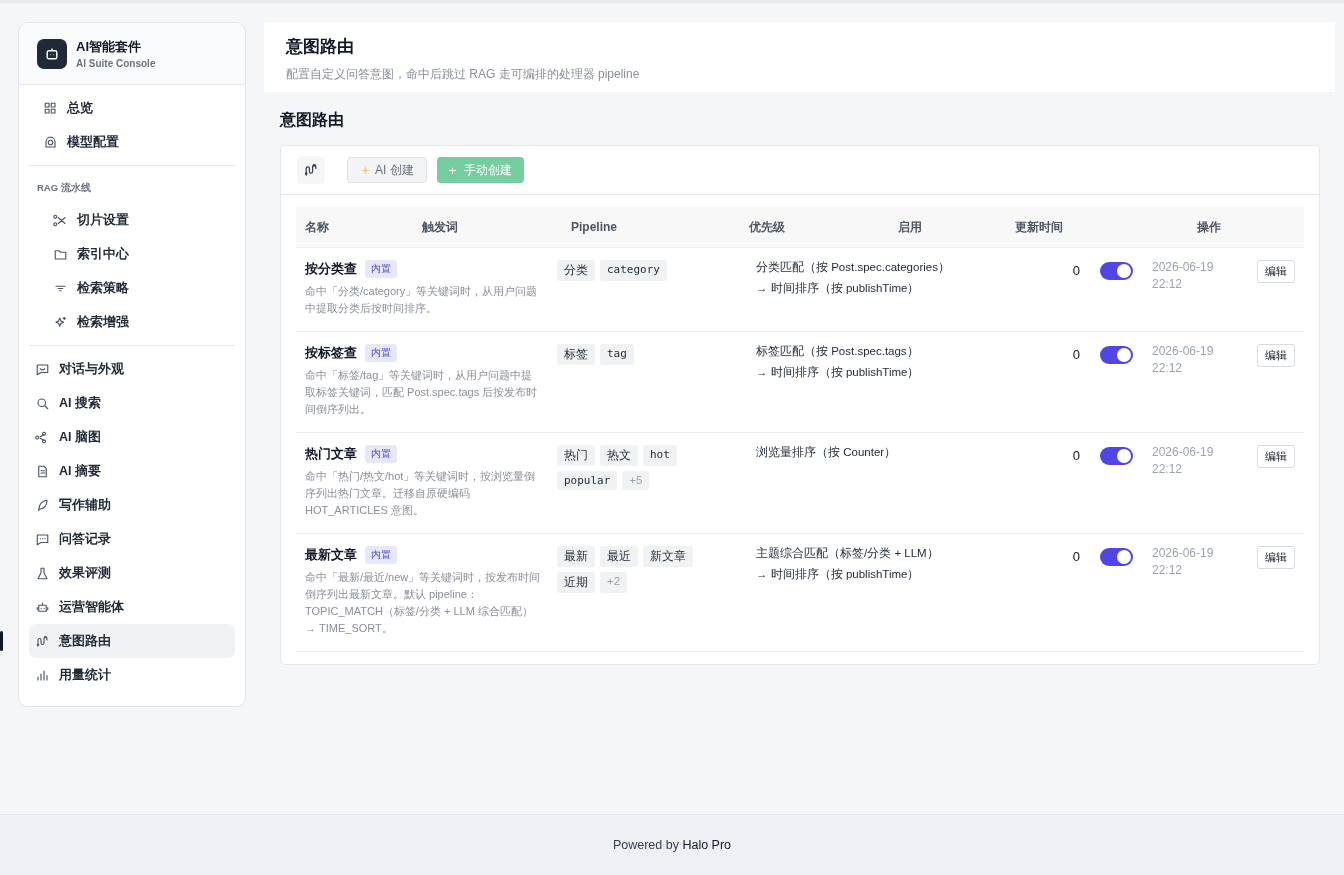 This screenshot has width=1344, height=875. What do you see at coordinates (910, 227) in the screenshot?
I see `column-header: 启用` at bounding box center [910, 227].